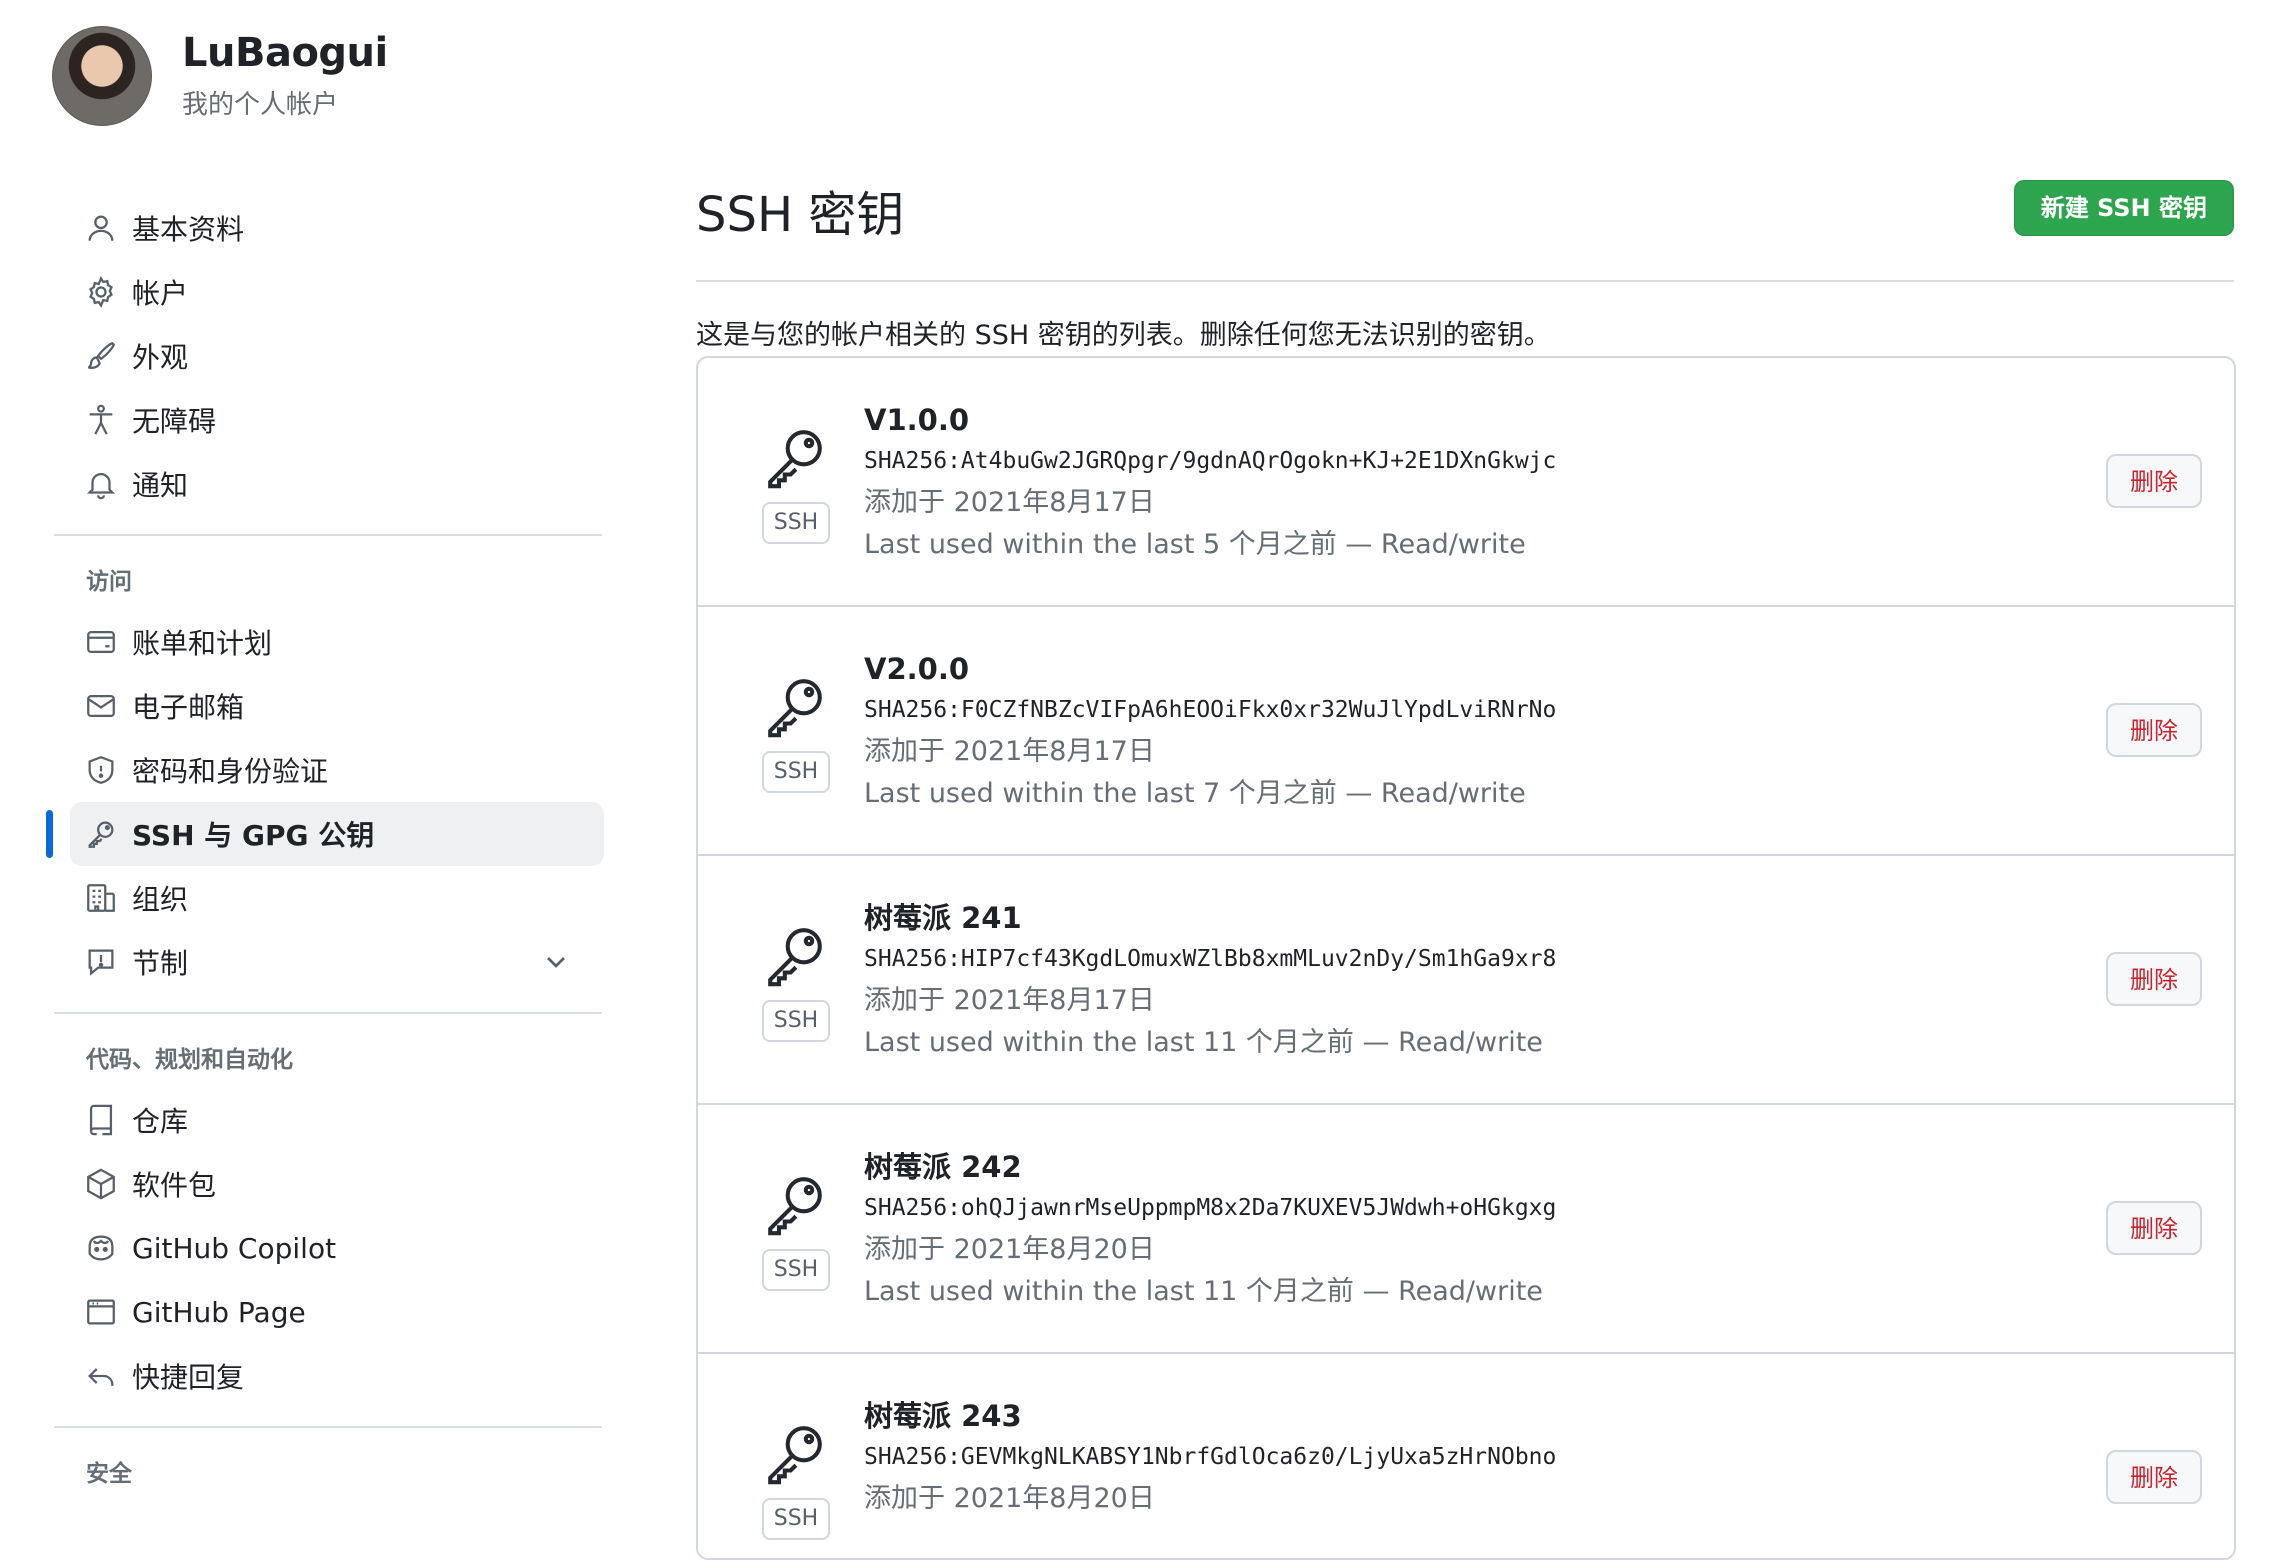 The height and width of the screenshot is (1560, 2288). Describe the element at coordinates (101, 770) in the screenshot. I see `shield-icon` at that location.